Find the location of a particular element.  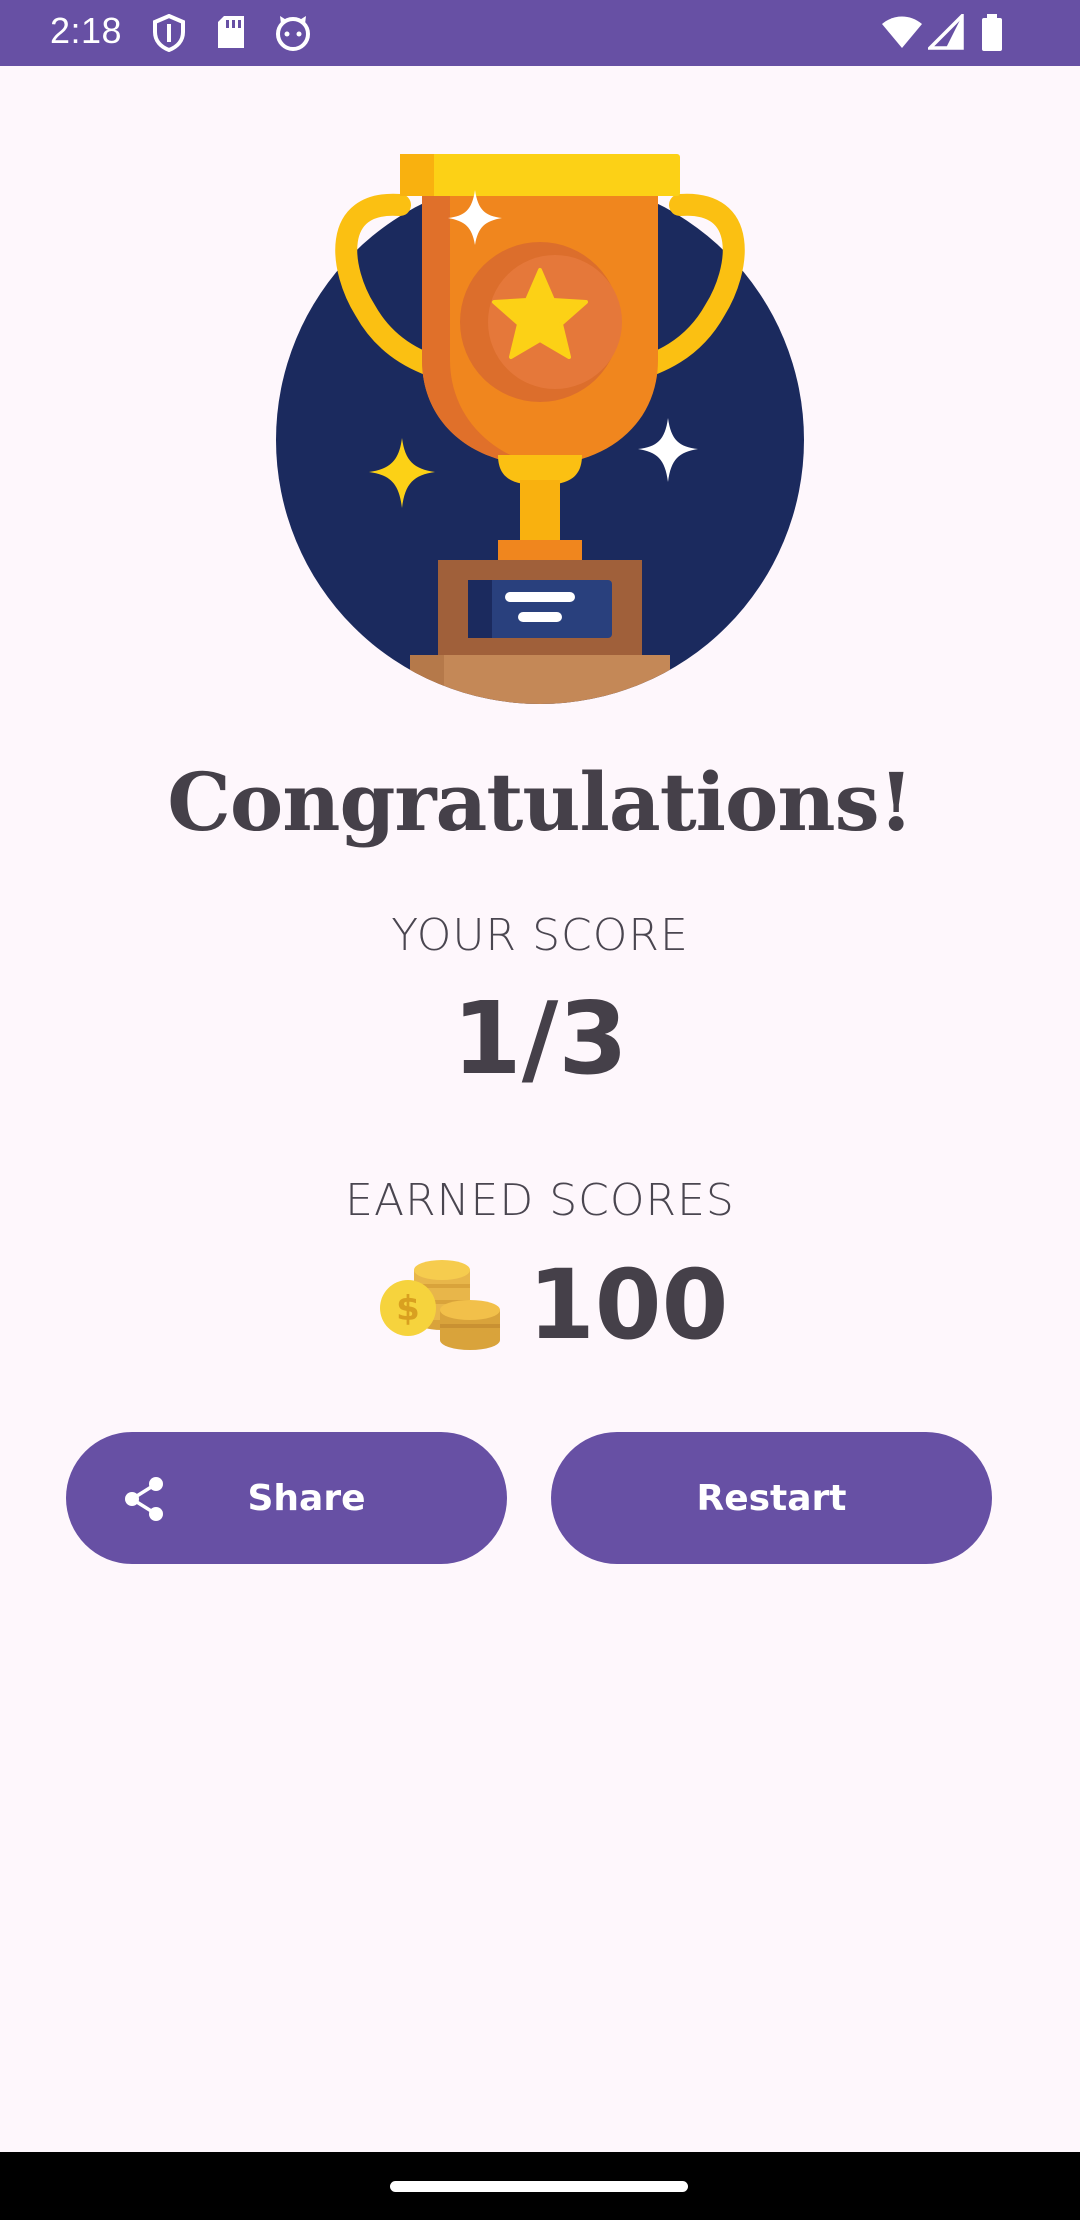

cat-icon is located at coordinates (293, 33).